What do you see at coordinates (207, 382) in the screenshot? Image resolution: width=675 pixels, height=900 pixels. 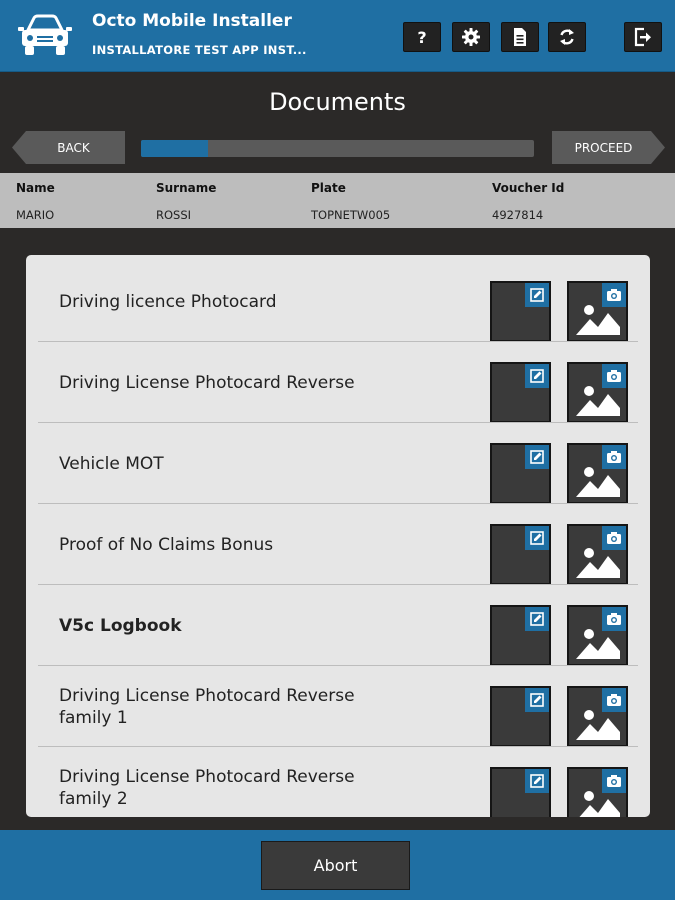 I see `document-label: Driving License Photocard Reverse` at bounding box center [207, 382].